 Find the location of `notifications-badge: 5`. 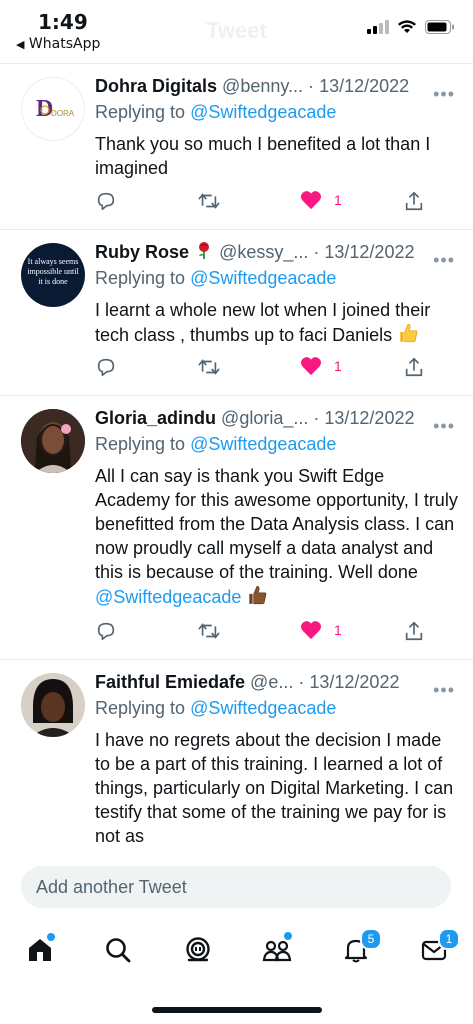

notifications-badge: 5 is located at coordinates (371, 939).